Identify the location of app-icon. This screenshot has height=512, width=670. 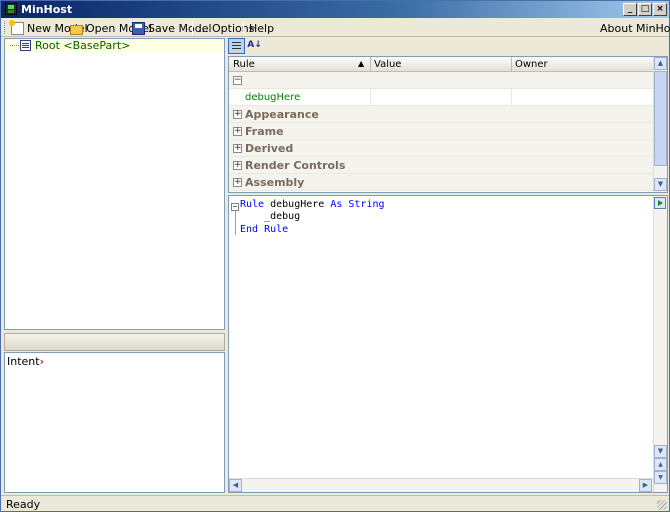
(11, 9).